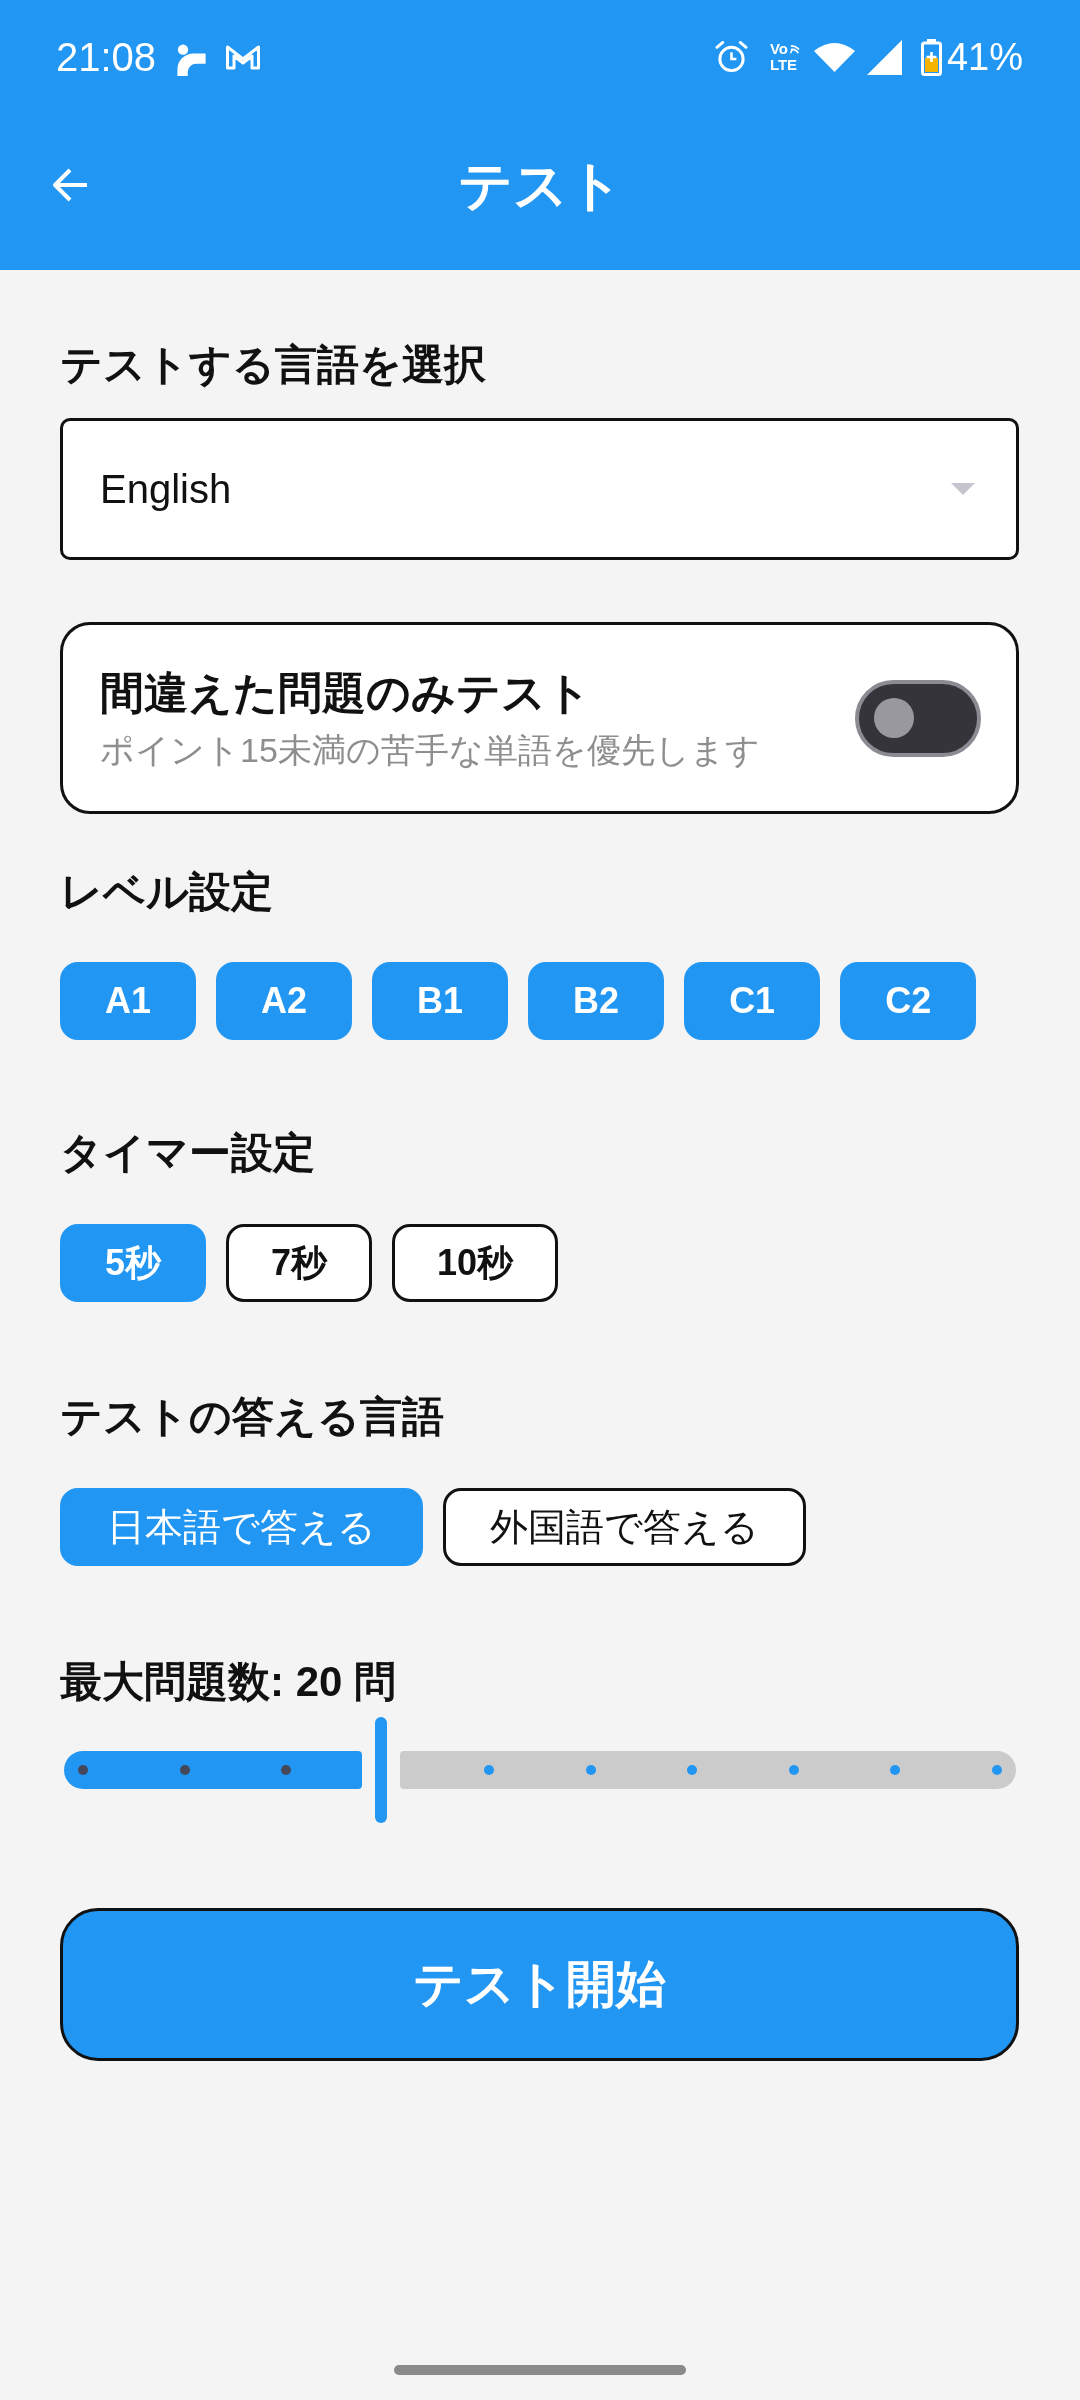  Describe the element at coordinates (884, 57) in the screenshot. I see `signal-icon` at that location.